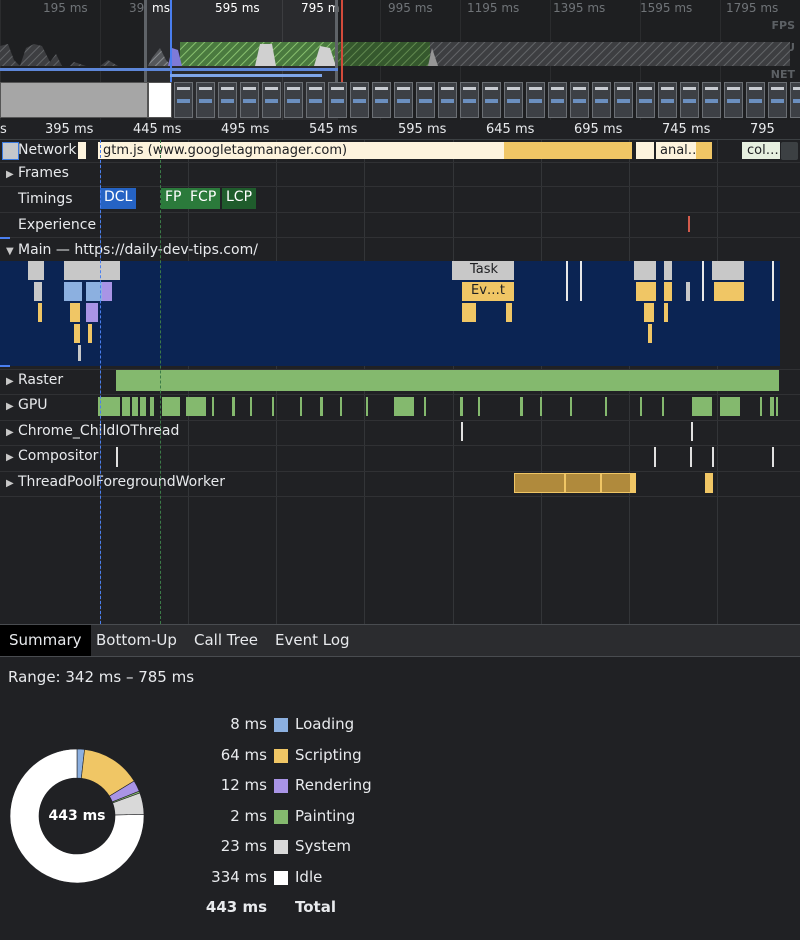 This screenshot has height=940, width=800. I want to click on network-request-gtm: gtm.js (www.googletagmanager.com), so click(301, 150).